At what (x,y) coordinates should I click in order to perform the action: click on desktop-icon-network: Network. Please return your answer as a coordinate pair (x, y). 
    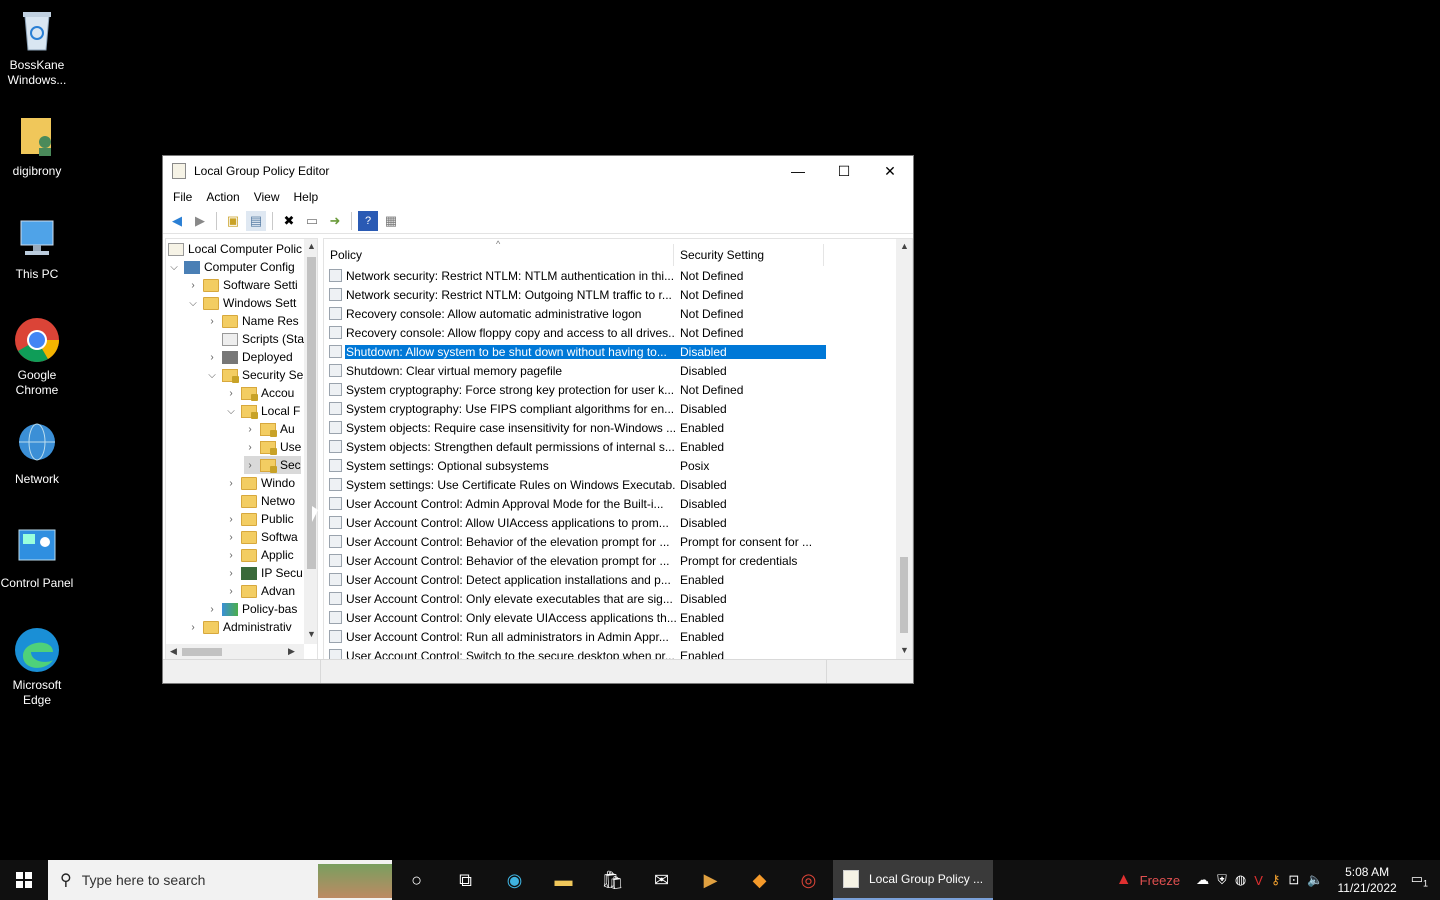
    Looking at the image, I should click on (37, 453).